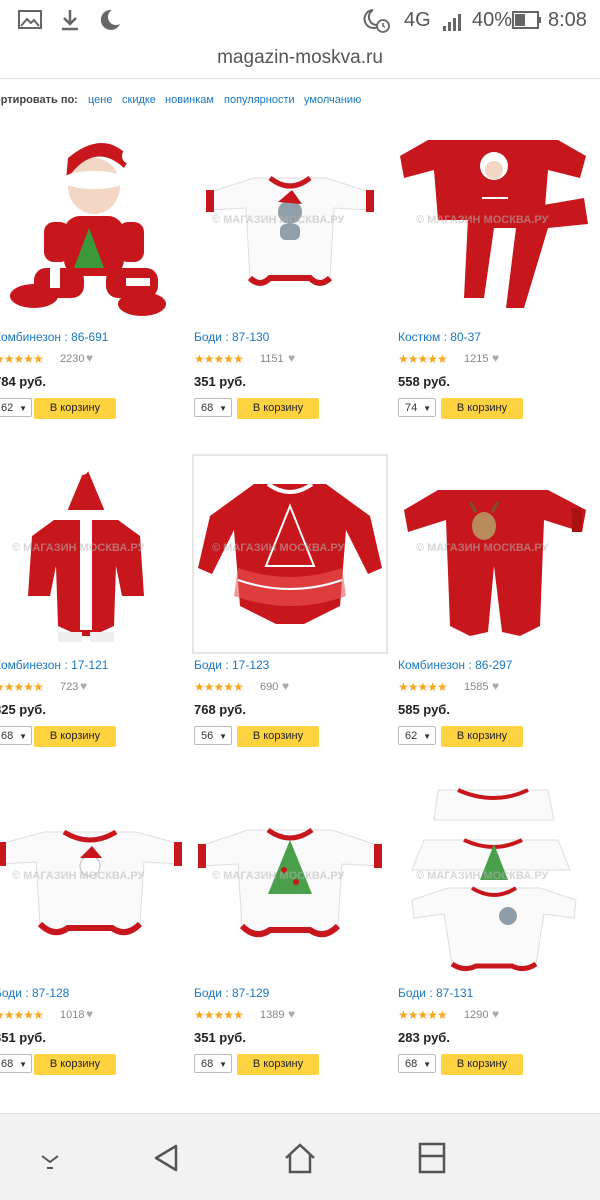 Image resolution: width=600 pixels, height=1200 pixels. I want to click on red-suit-illustration, so click(494, 224).